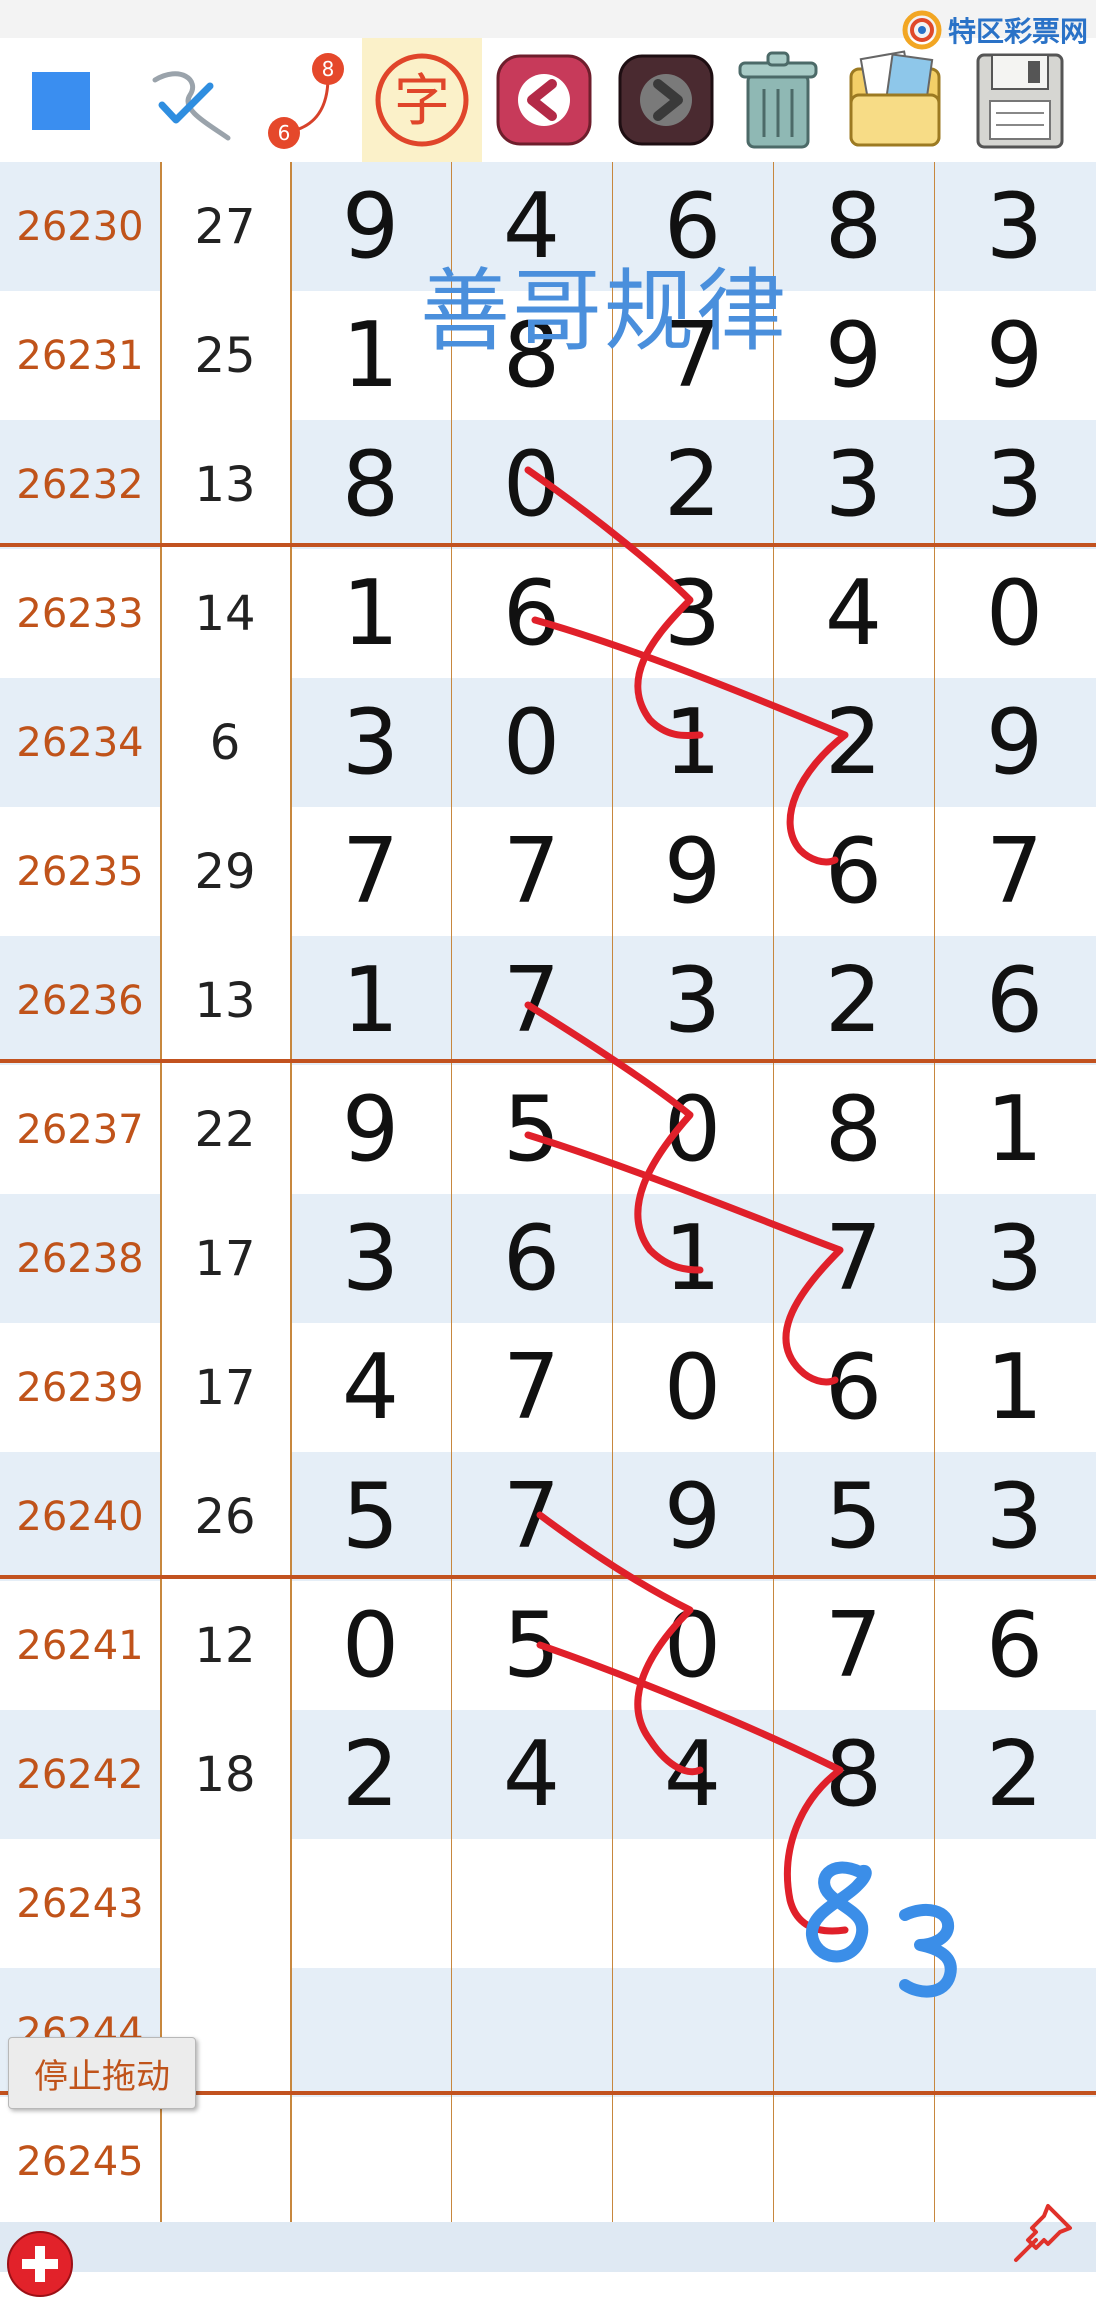  I want to click on save-disk-icon, so click(1020, 101).